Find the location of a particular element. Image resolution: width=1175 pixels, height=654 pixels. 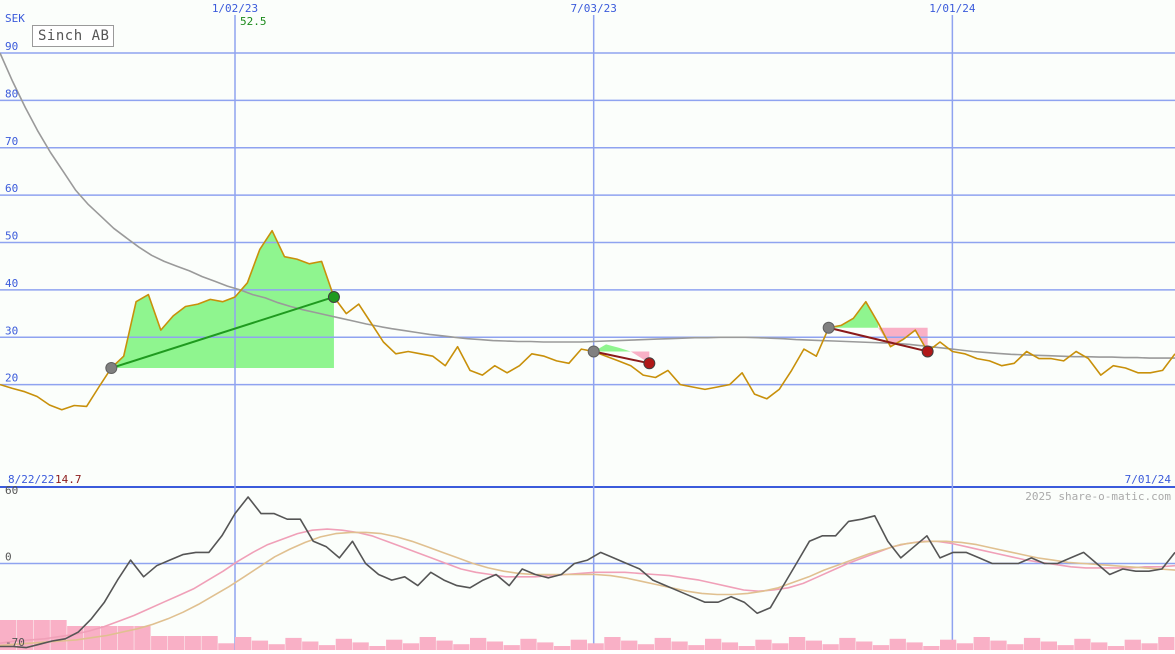

y-tick-label: 30 is located at coordinates (11, 330).